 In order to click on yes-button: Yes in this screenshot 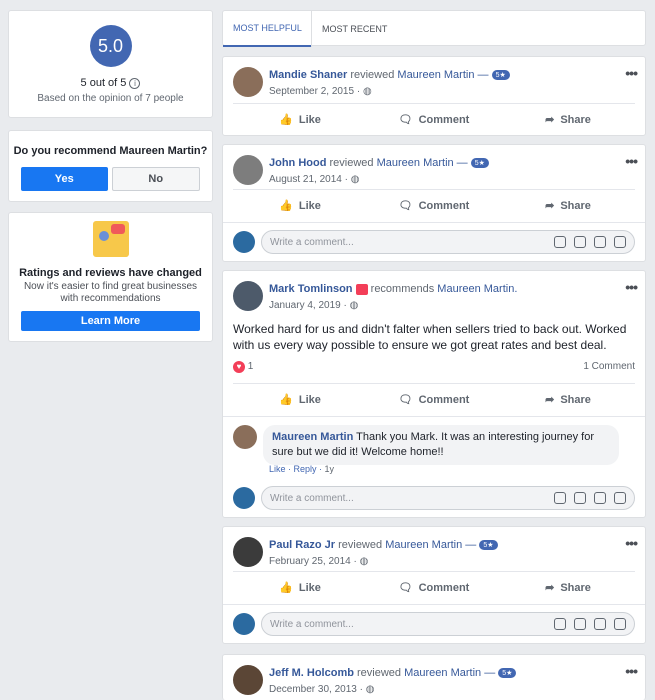, I will do `click(64, 179)`.